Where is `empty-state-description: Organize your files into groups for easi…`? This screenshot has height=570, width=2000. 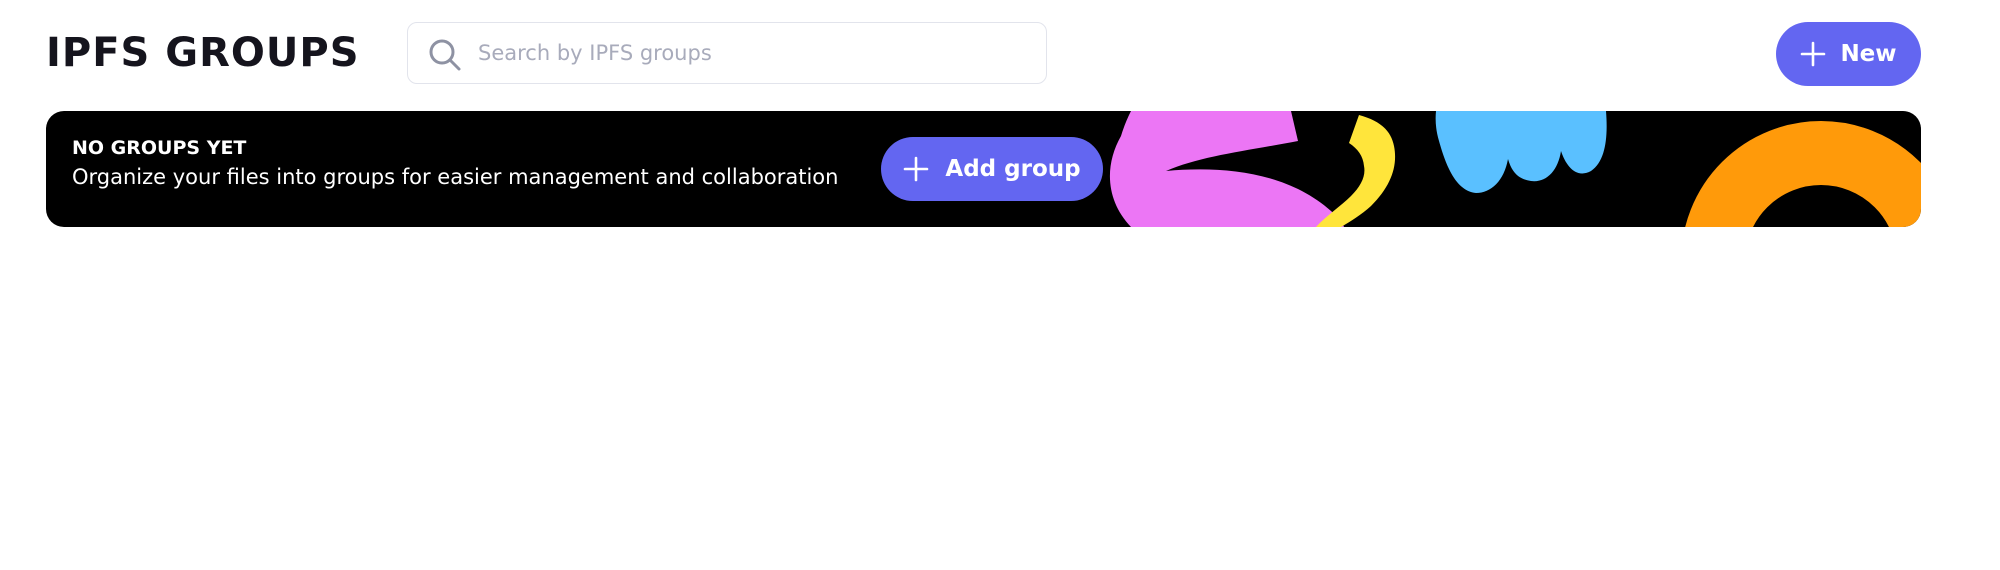
empty-state-description: Organize your files into groups for easi… is located at coordinates (455, 177).